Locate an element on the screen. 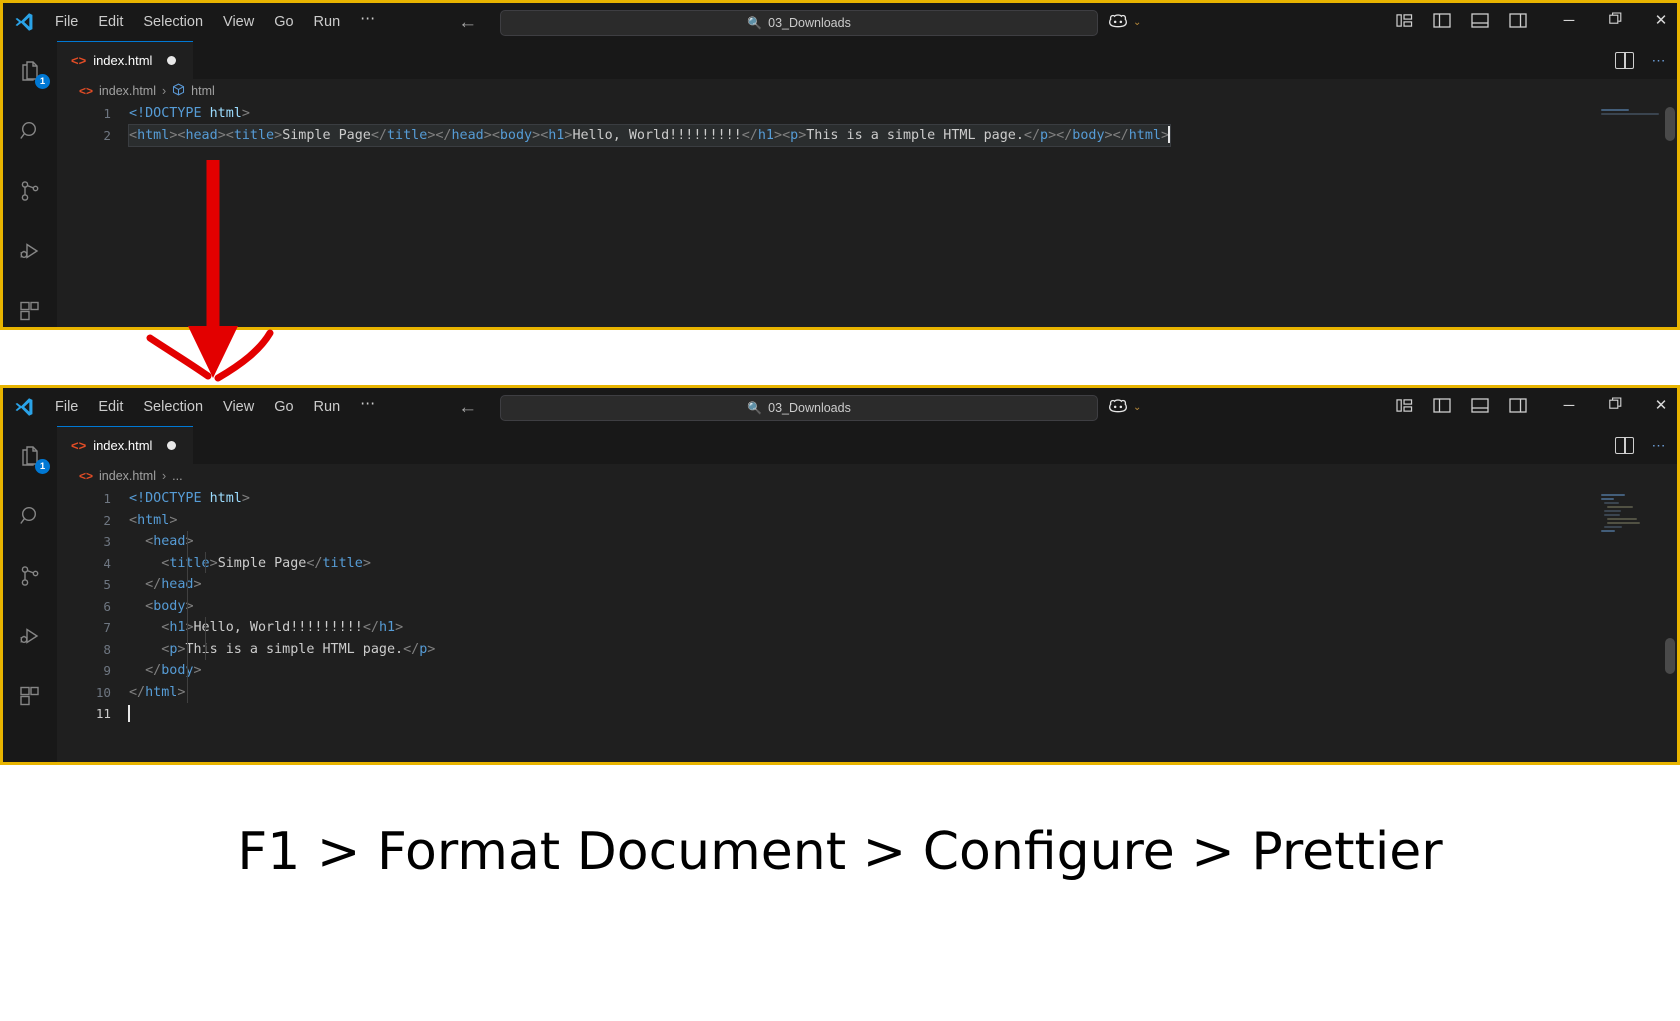  activity-bar-top: 1 is located at coordinates (30, 184).